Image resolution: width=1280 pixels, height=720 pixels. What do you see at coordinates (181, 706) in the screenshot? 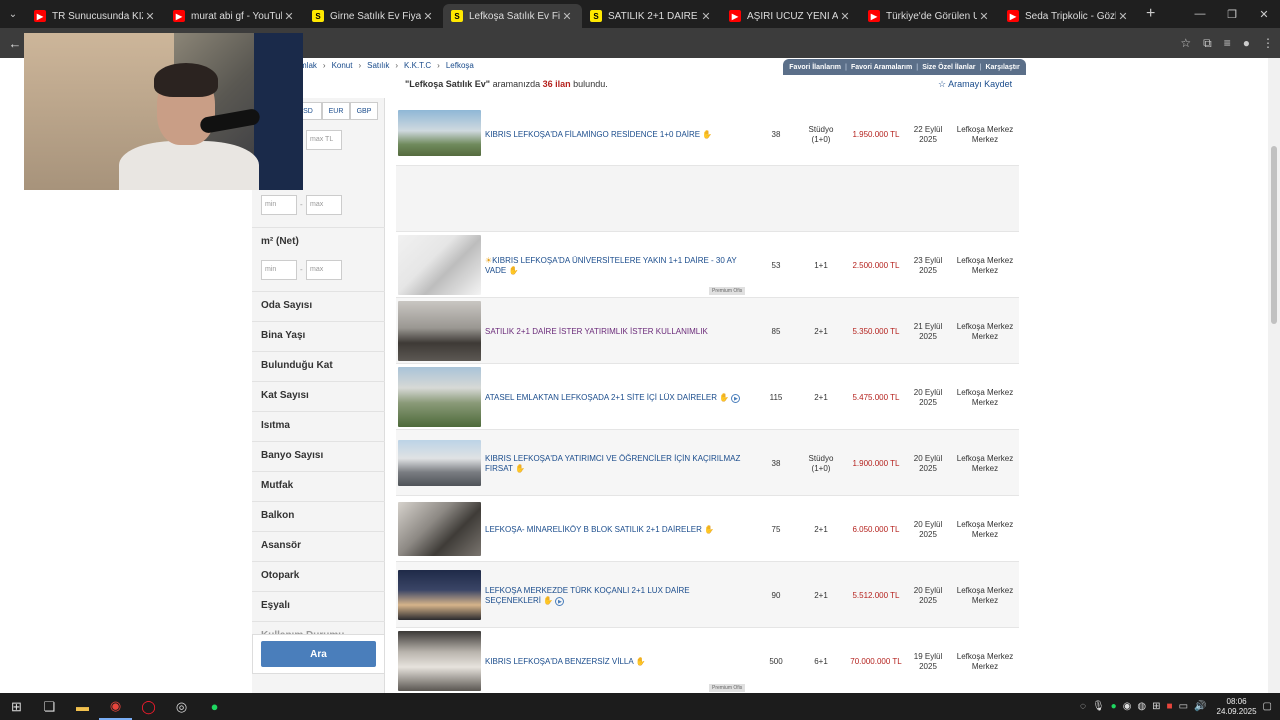
I see `obs-icon: ◎` at bounding box center [181, 706].